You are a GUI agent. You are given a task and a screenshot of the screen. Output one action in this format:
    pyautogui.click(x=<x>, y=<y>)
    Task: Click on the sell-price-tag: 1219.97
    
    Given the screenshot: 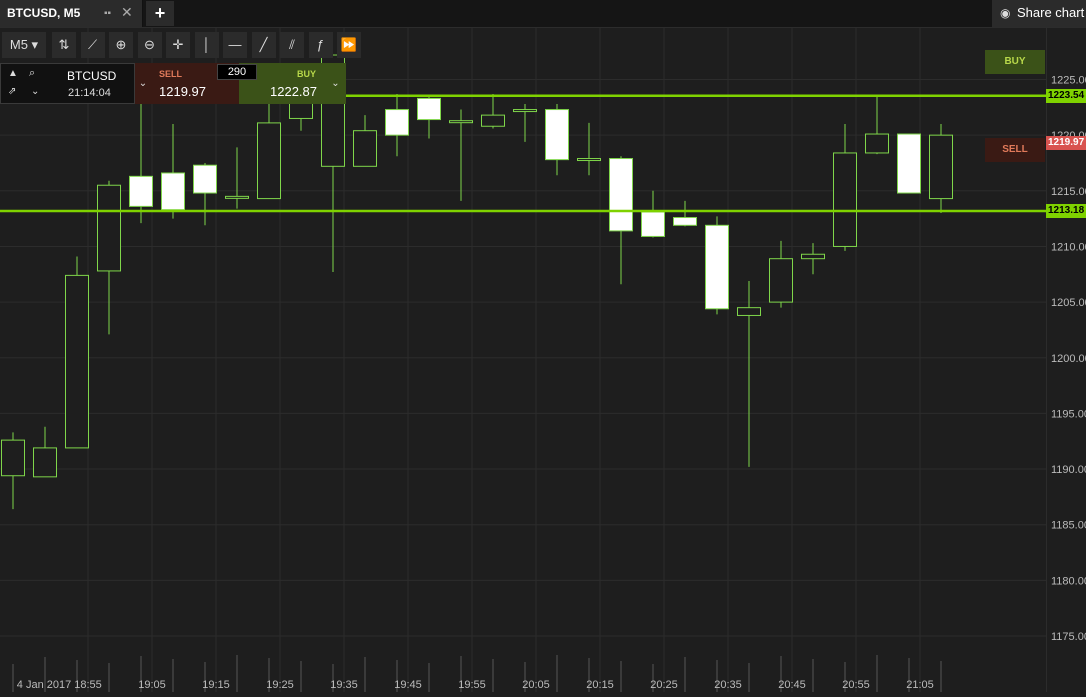 What is the action you would take?
    pyautogui.click(x=1066, y=143)
    